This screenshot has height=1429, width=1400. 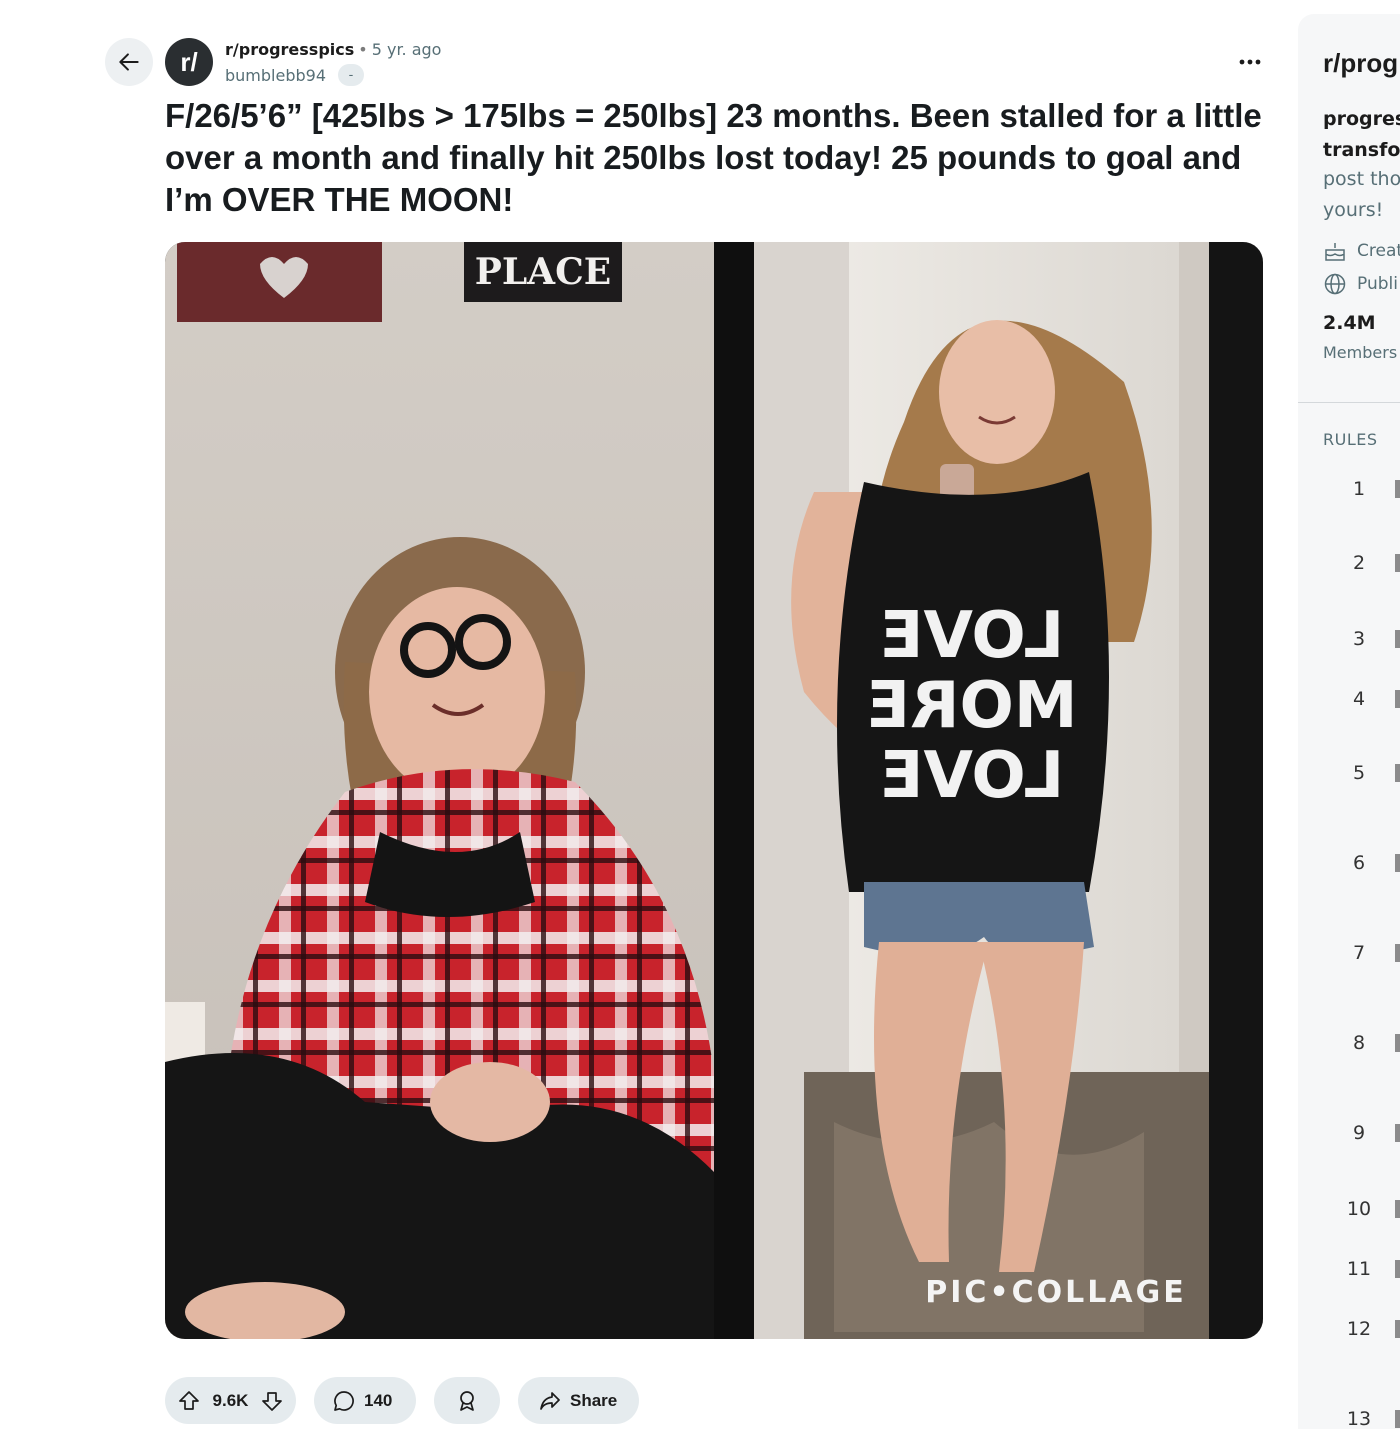 I want to click on subreddit-avatar: r/, so click(x=189, y=62).